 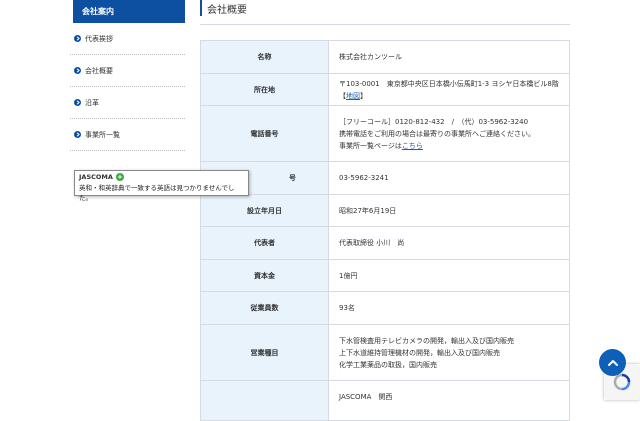 What do you see at coordinates (127, 135) in the screenshot?
I see `sidebar-item-offices: 事業所一覧` at bounding box center [127, 135].